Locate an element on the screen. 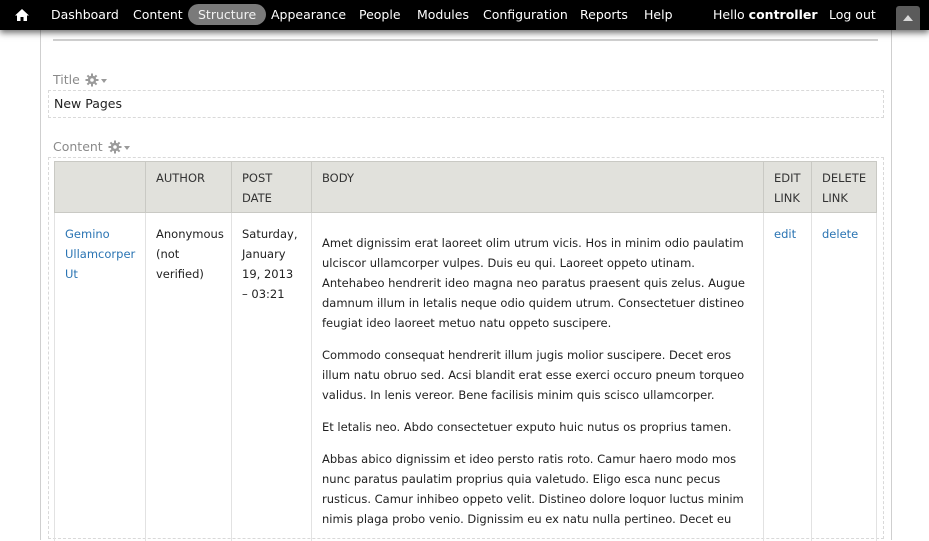  username-link: controller is located at coordinates (783, 14).